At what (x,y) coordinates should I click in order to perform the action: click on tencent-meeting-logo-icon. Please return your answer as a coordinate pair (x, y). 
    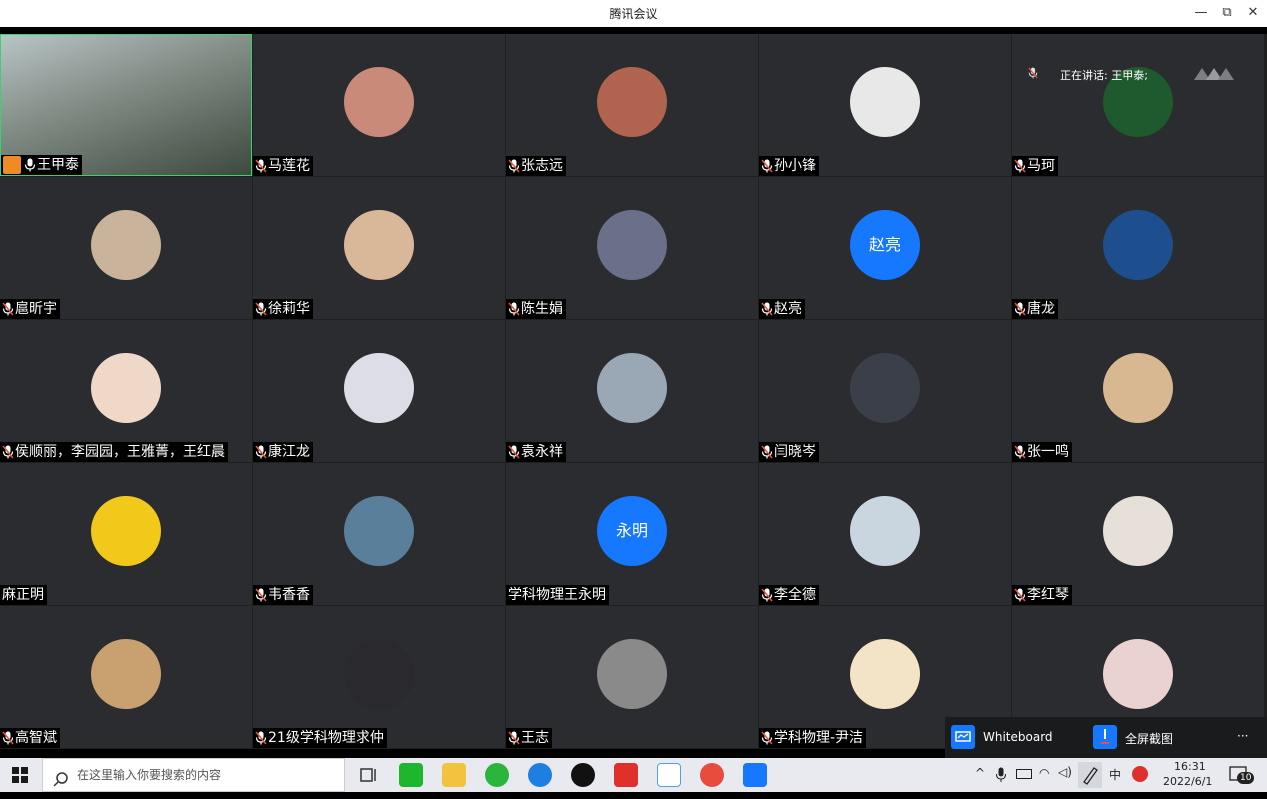
    Looking at the image, I should click on (1214, 73).